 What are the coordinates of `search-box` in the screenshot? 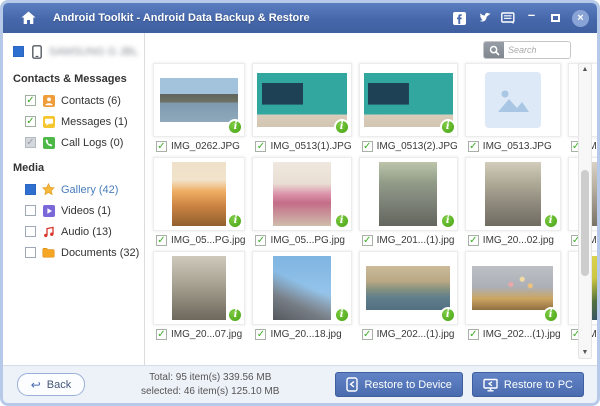 It's located at (527, 50).